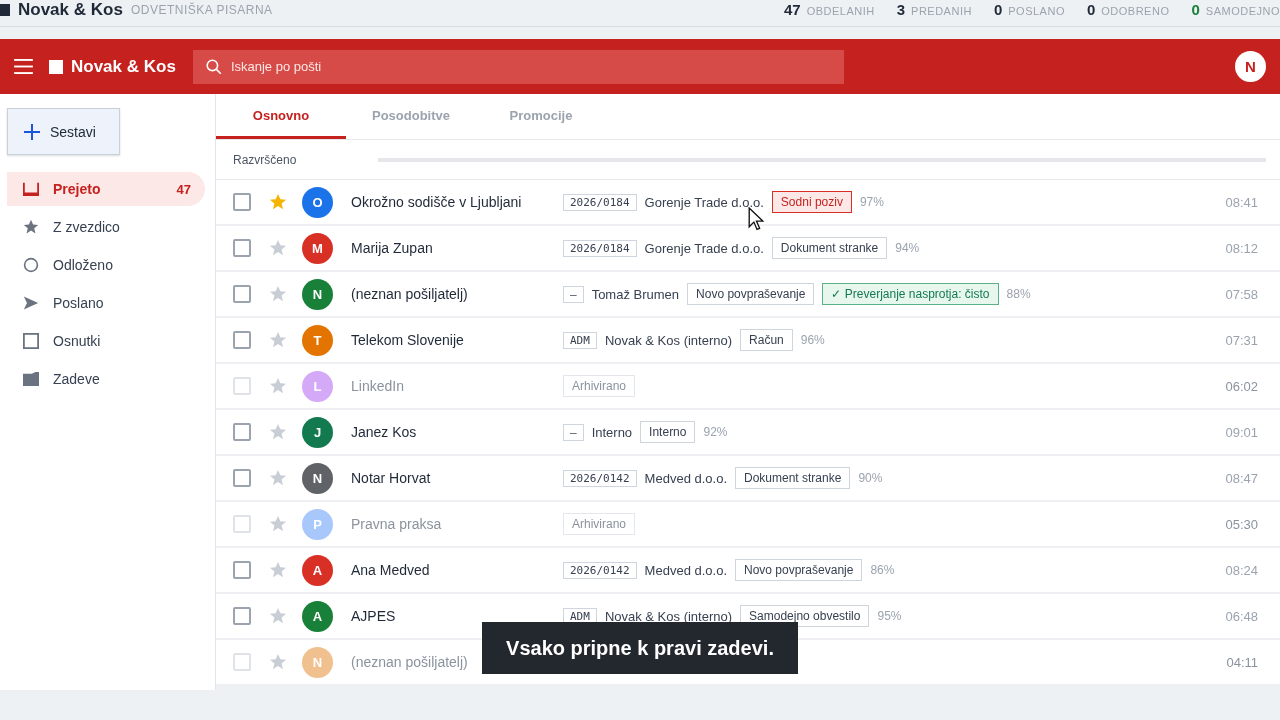 This screenshot has height=720, width=1280. What do you see at coordinates (640, 648) in the screenshot?
I see `caption-overlay: Vsako pripne k pravi zadevi.` at bounding box center [640, 648].